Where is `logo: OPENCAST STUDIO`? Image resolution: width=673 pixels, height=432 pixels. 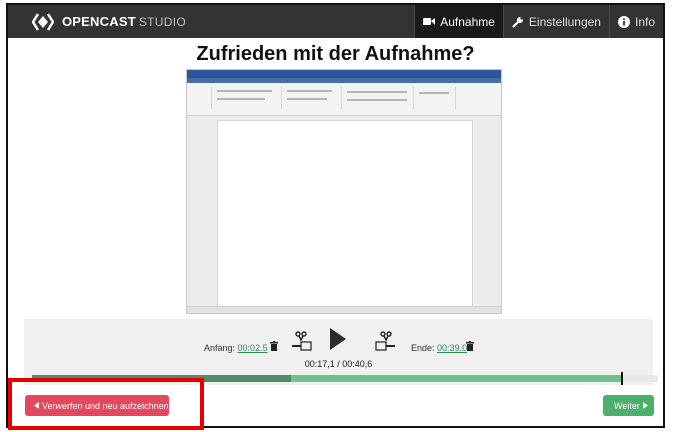
logo: OPENCAST STUDIO is located at coordinates (109, 21).